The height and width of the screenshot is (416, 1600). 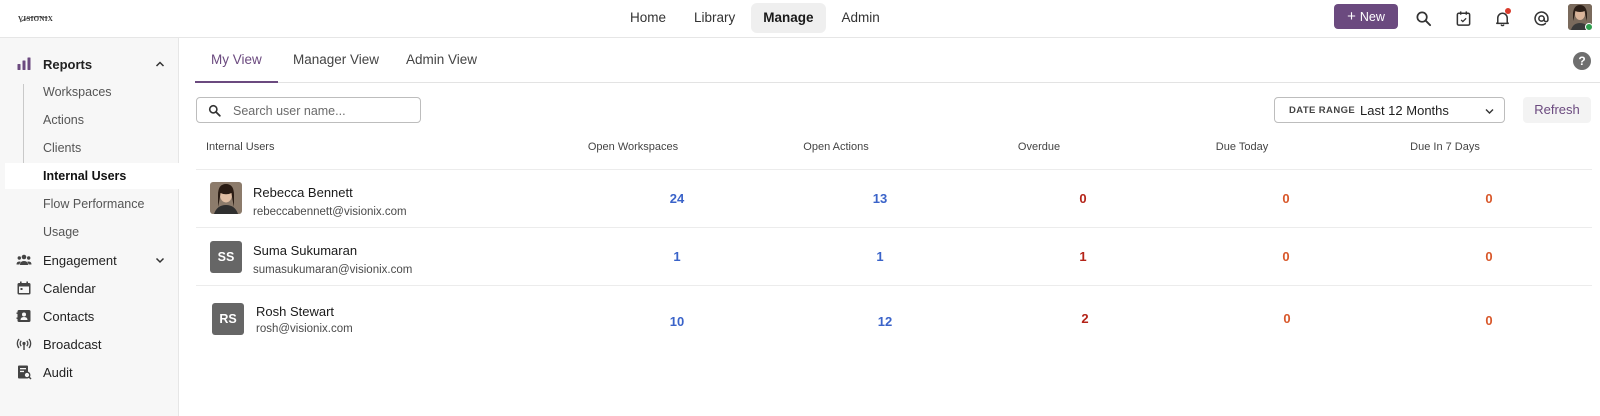 I want to click on user-avatar-initials: RS, so click(x=228, y=319).